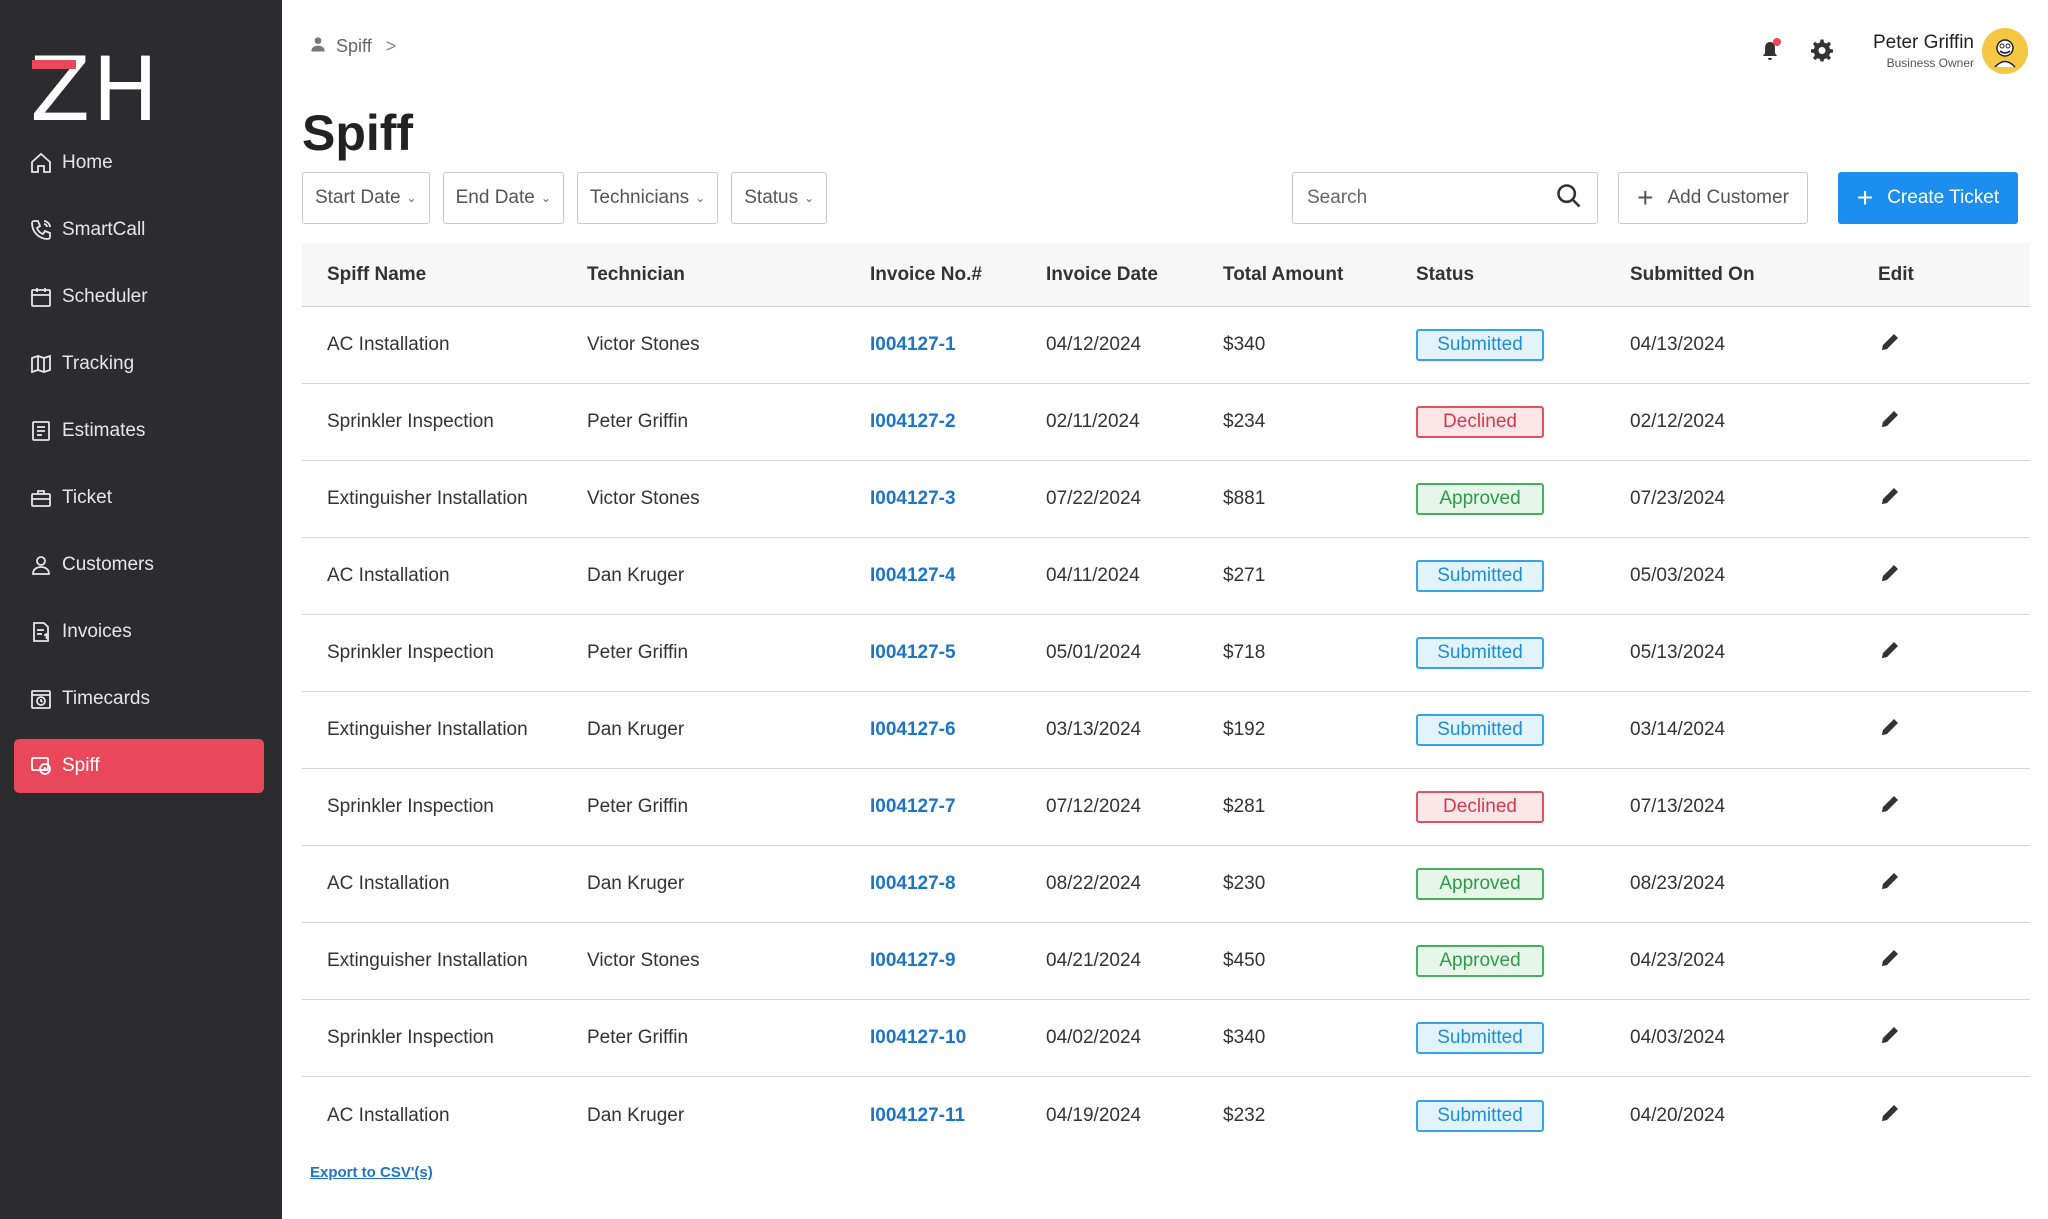 Image resolution: width=2048 pixels, height=1219 pixels. What do you see at coordinates (771, 197) in the screenshot?
I see `filter-label: Status` at bounding box center [771, 197].